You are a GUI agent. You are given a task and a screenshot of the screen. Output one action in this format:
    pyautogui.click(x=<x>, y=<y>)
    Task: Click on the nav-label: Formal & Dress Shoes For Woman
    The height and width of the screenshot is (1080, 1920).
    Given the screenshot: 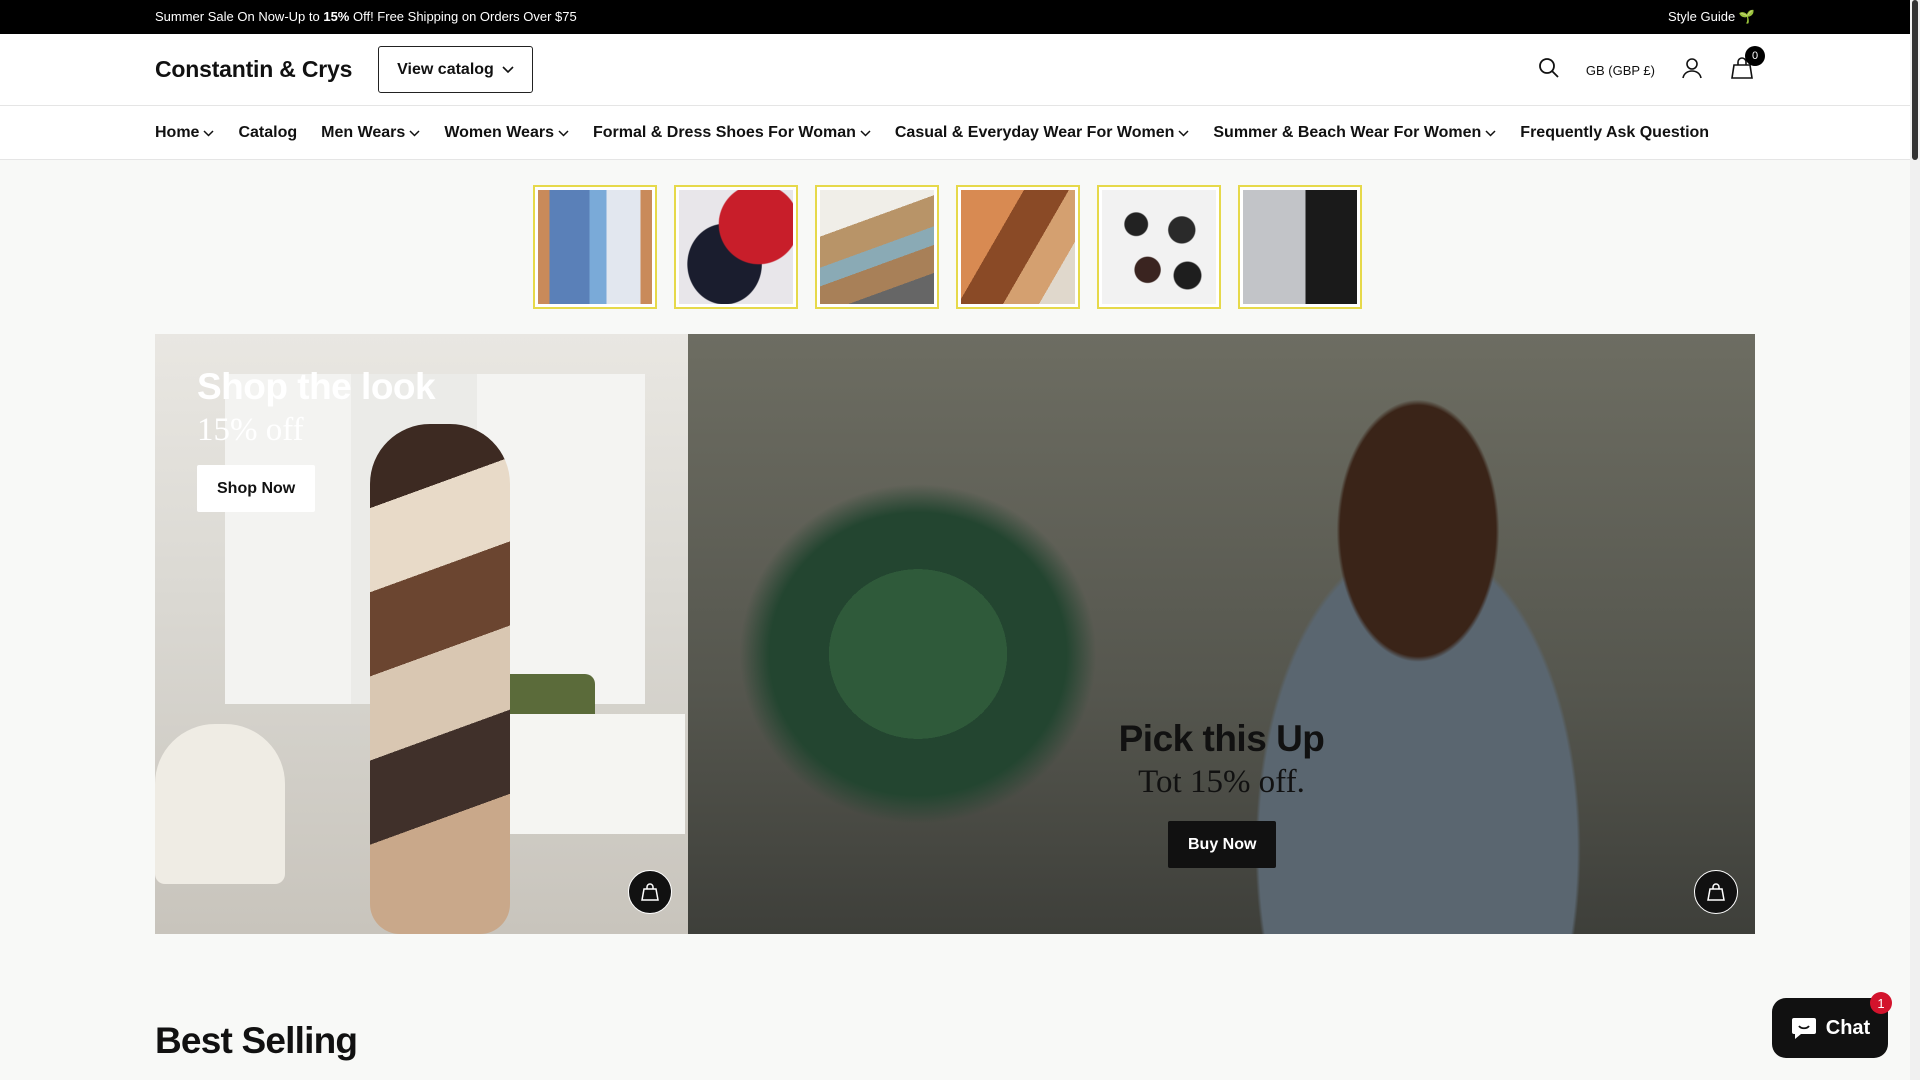 What is the action you would take?
    pyautogui.click(x=724, y=132)
    